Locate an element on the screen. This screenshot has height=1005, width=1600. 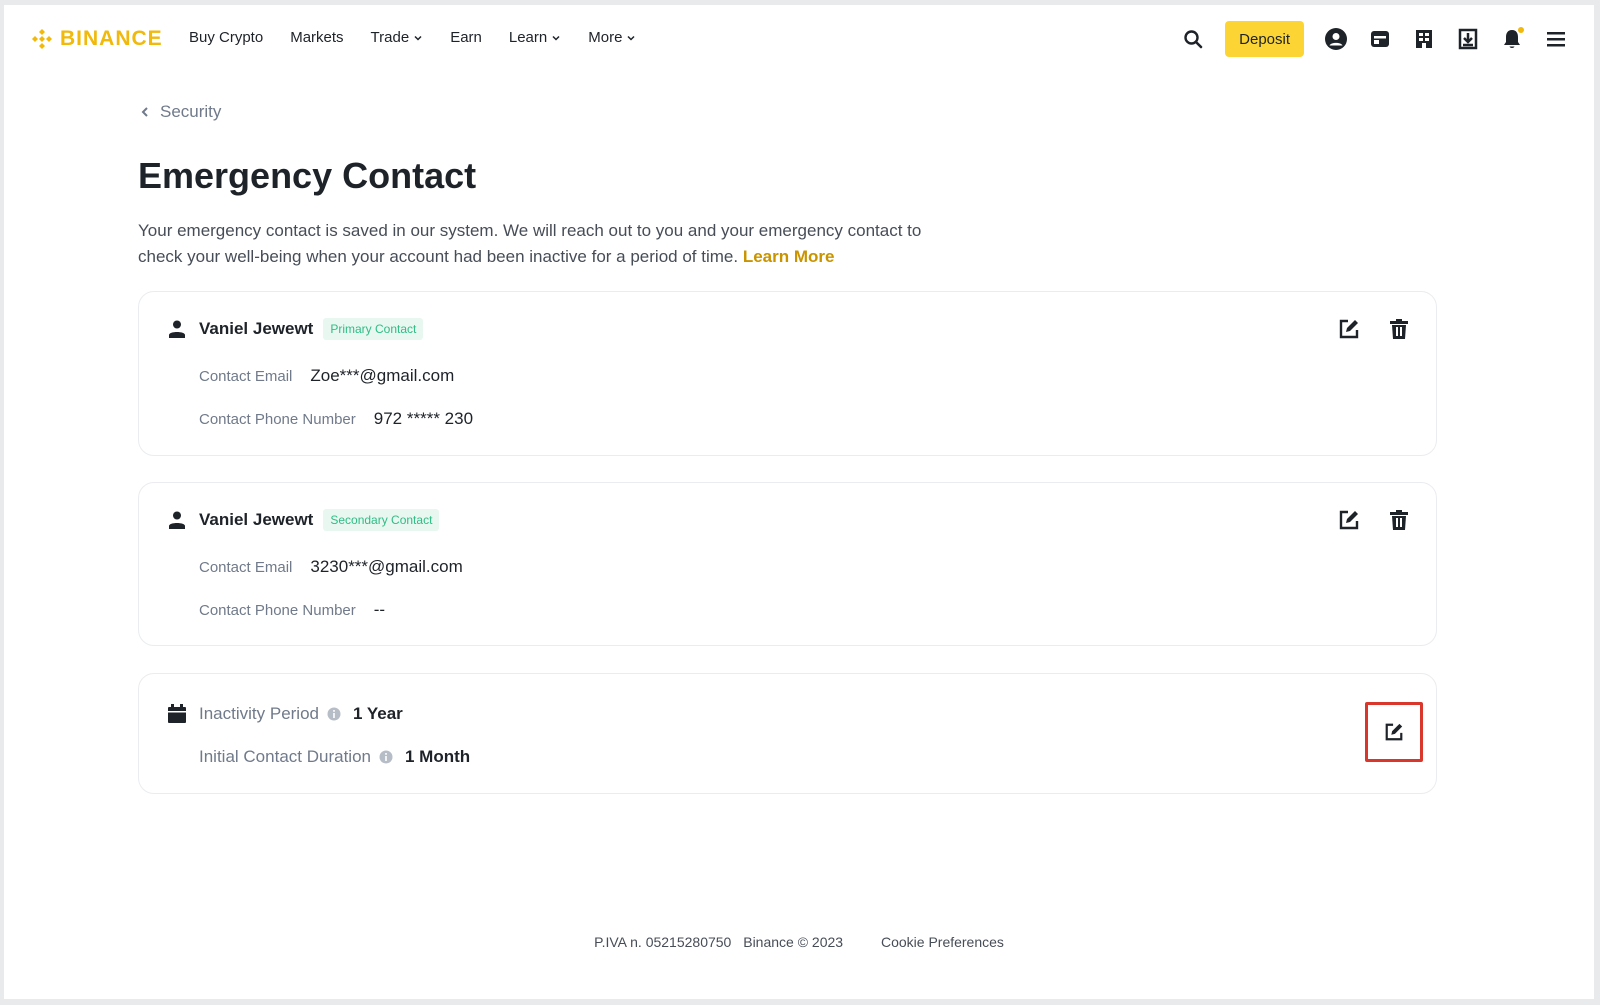
notification-icon is located at coordinates (1512, 39).